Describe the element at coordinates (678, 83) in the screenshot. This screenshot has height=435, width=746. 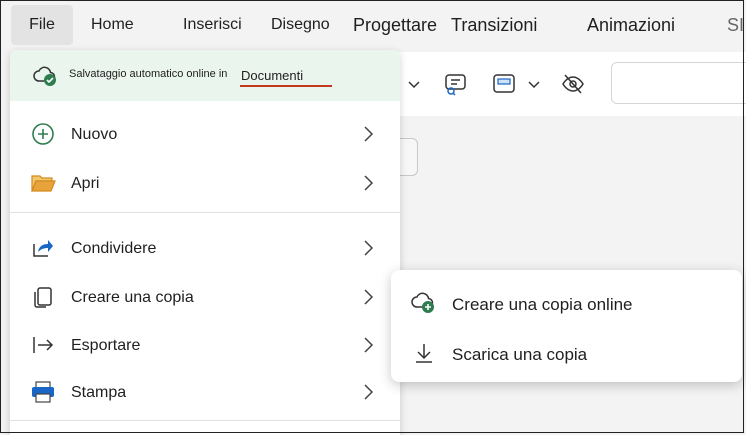
I see `toolbar-search-box` at that location.